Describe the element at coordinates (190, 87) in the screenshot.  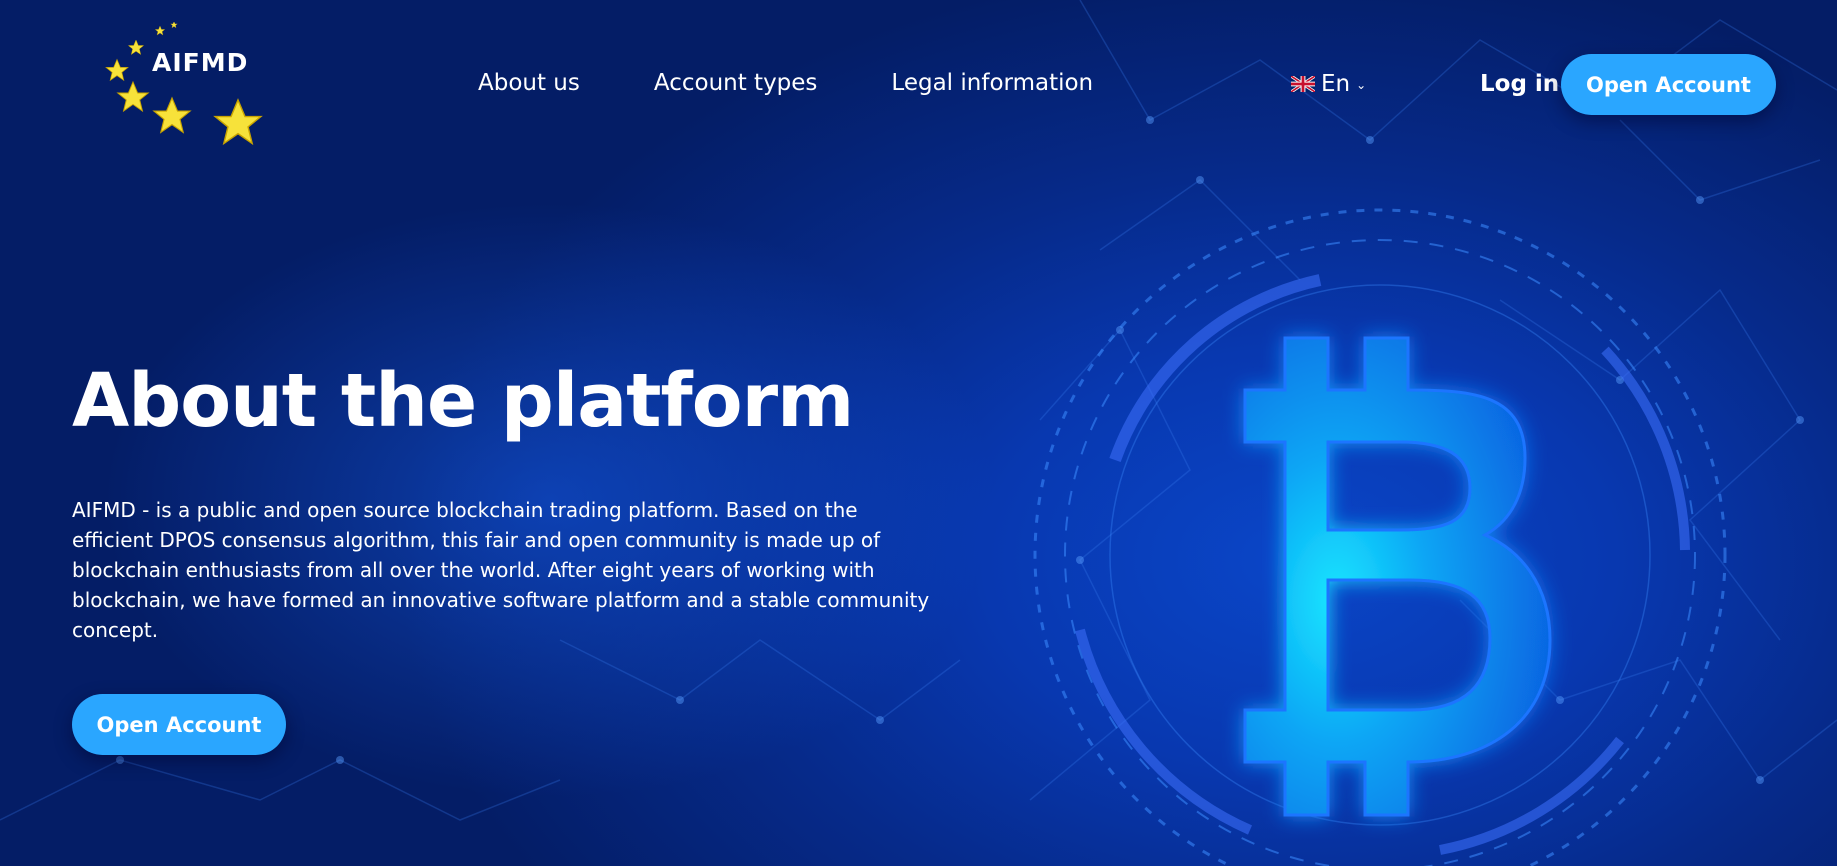
I see `eu-stars-icon` at that location.